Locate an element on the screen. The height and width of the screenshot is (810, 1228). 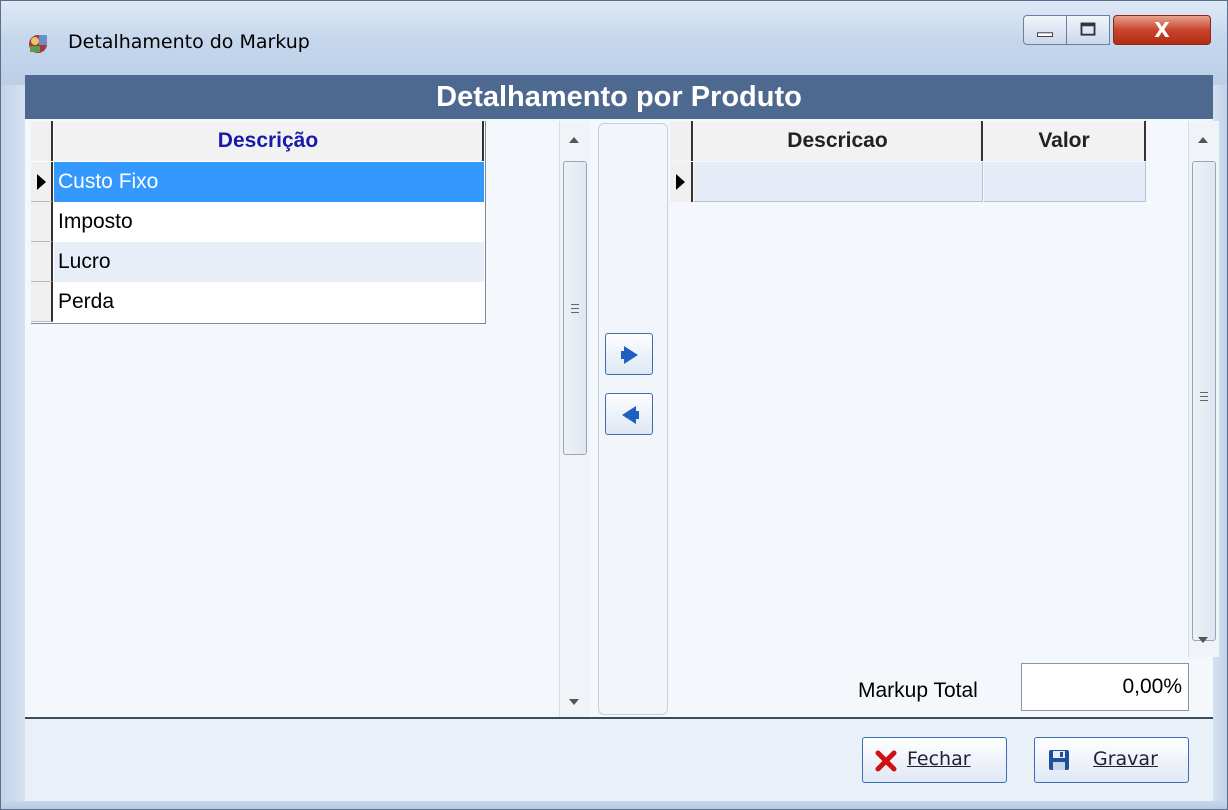
list-item-imposto: Imposto is located at coordinates (269, 222).